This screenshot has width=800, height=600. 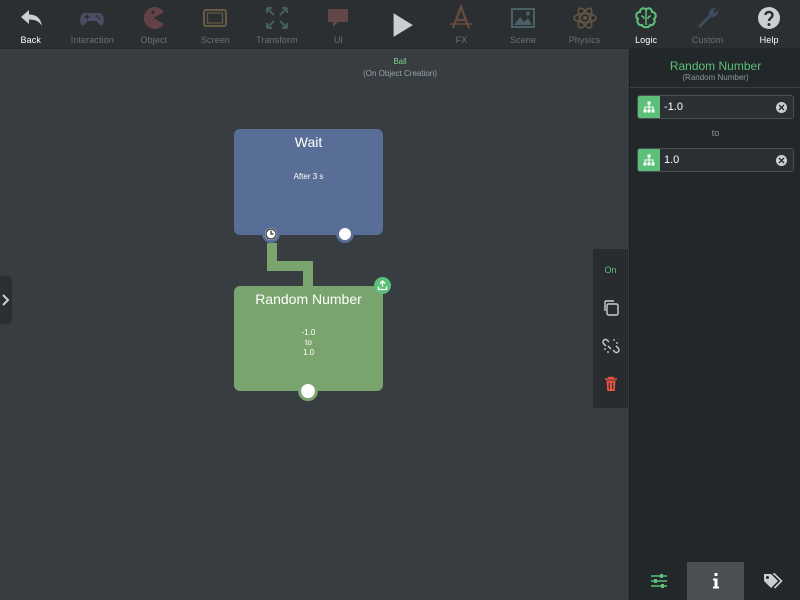 I want to click on toolbar-interaction-button: Interaction, so click(x=93, y=24).